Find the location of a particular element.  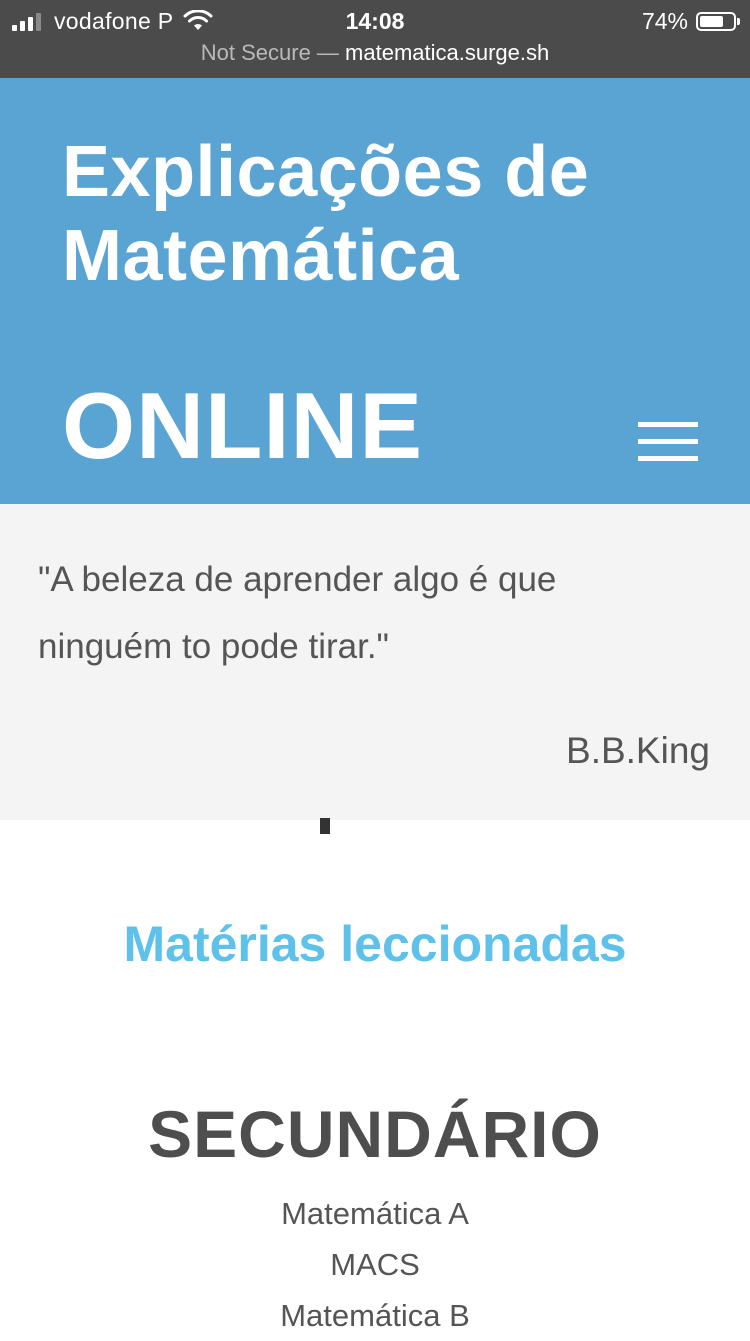

battery-level is located at coordinates (711, 21).